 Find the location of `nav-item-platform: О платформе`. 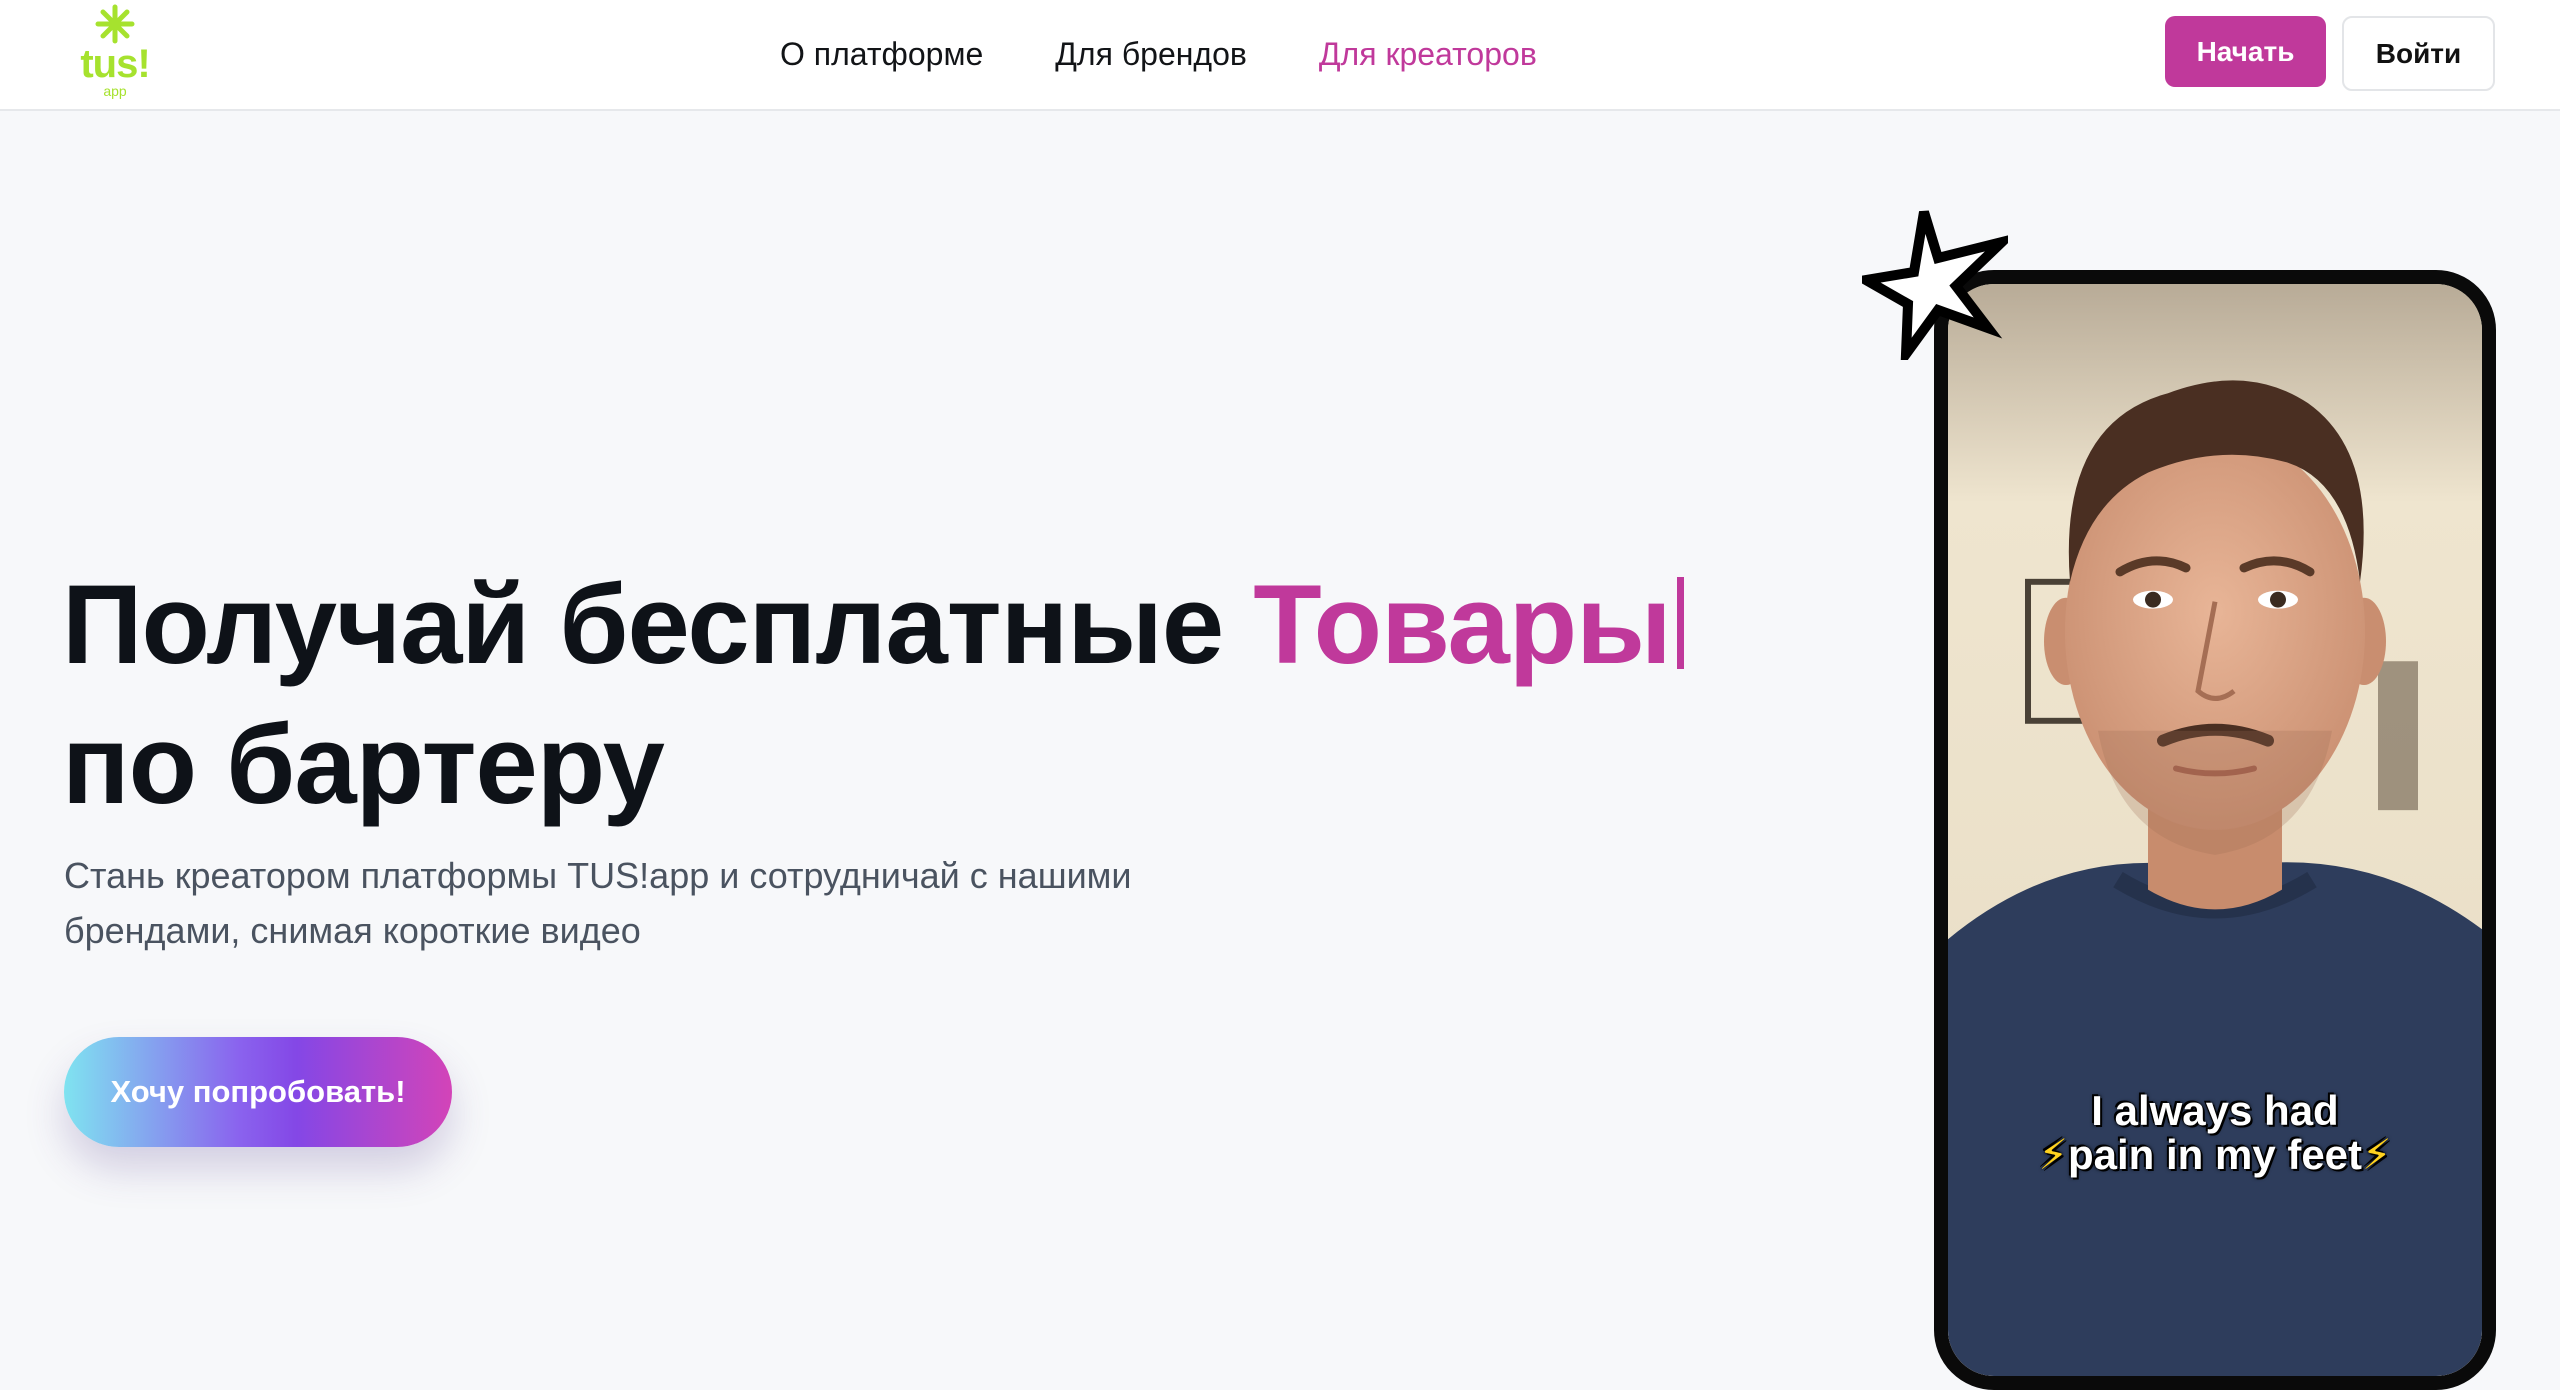

nav-item-platform: О платформе is located at coordinates (881, 54).